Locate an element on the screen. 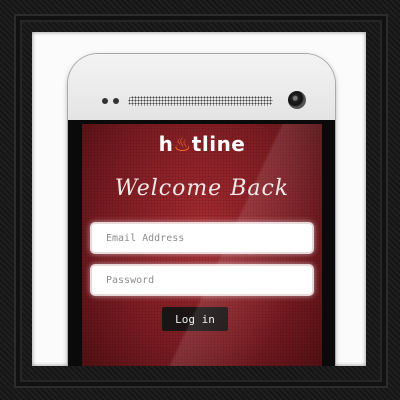 The height and width of the screenshot is (400, 400). login-button: Log in is located at coordinates (195, 319).